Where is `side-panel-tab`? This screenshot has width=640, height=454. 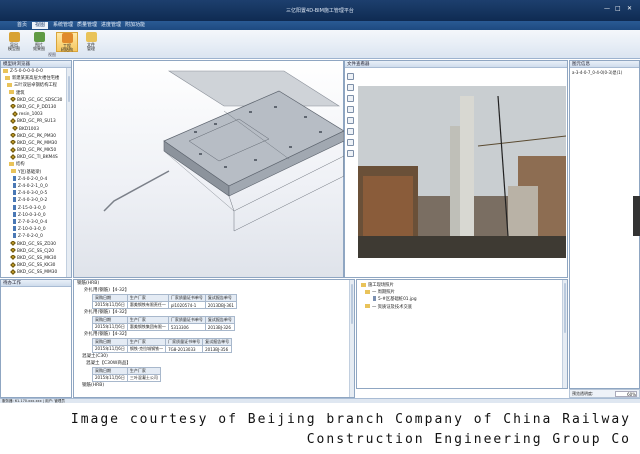 side-panel-tab is located at coordinates (636, 216).